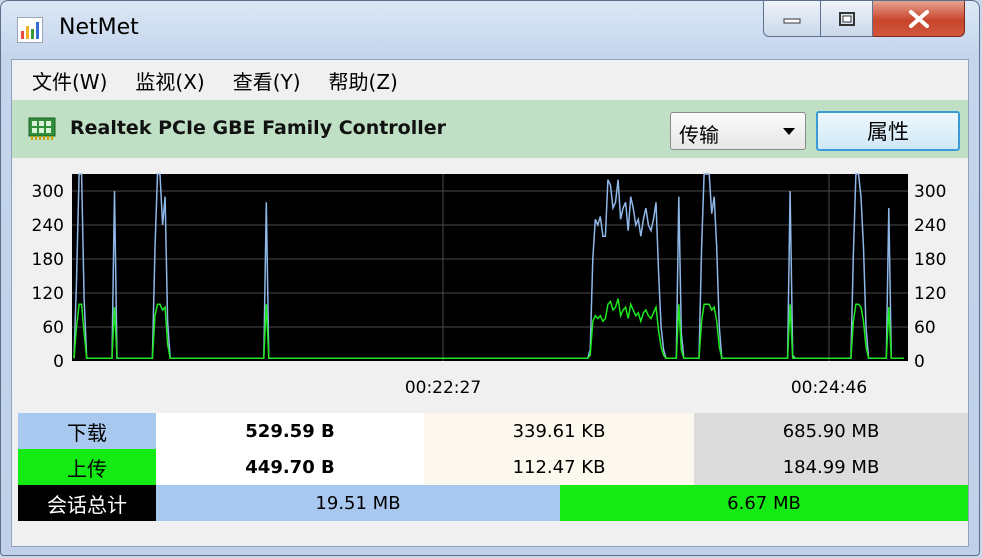 The image size is (982, 558). I want to click on maximize-icon, so click(846, 18).